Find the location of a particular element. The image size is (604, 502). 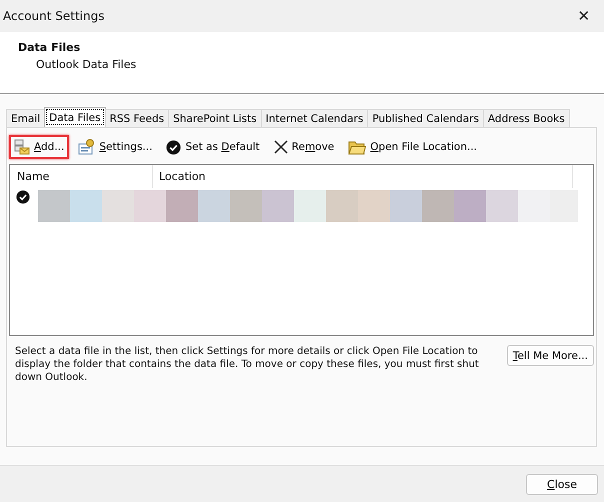

tab: Data Files is located at coordinates (75, 117).